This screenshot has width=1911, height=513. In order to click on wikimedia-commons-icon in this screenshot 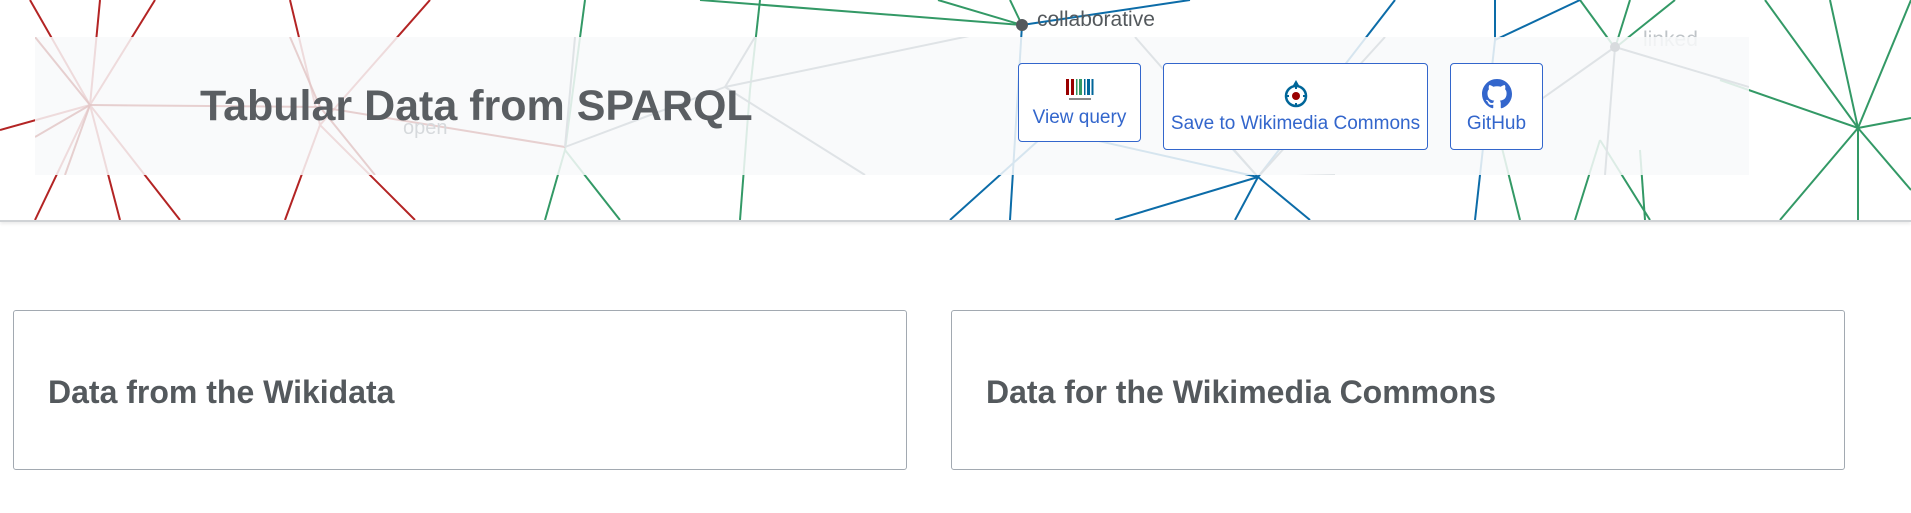, I will do `click(1295, 93)`.